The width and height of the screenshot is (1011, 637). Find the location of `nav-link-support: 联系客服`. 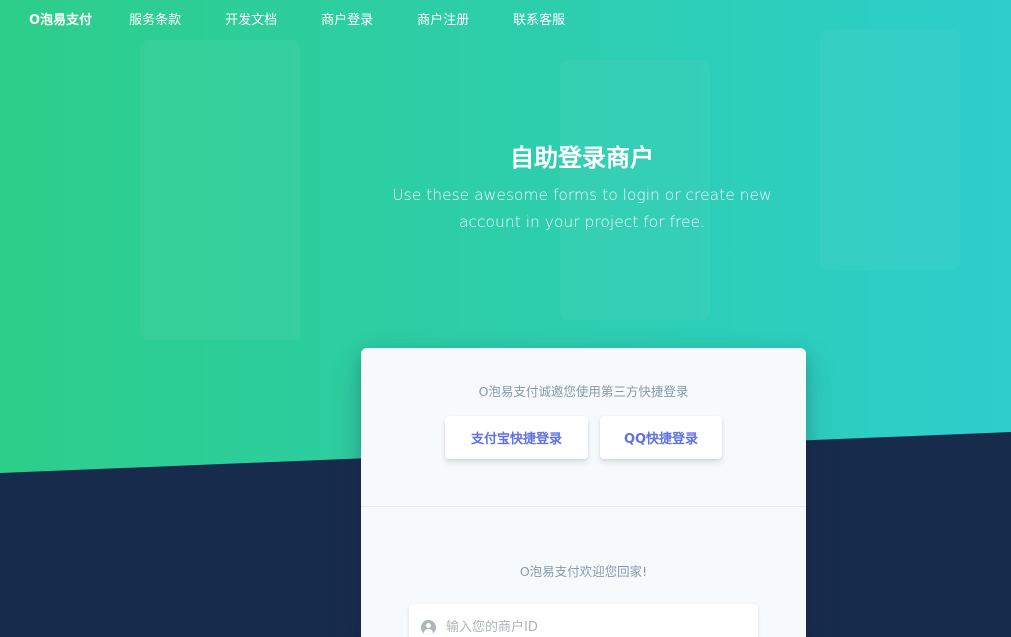

nav-link-support: 联系客服 is located at coordinates (539, 18).